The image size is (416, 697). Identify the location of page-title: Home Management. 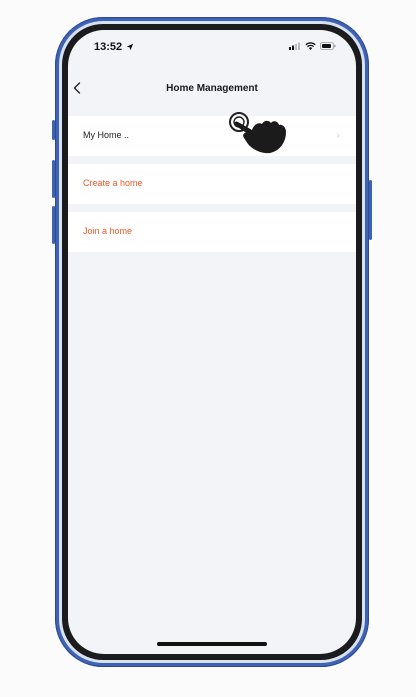
(212, 88).